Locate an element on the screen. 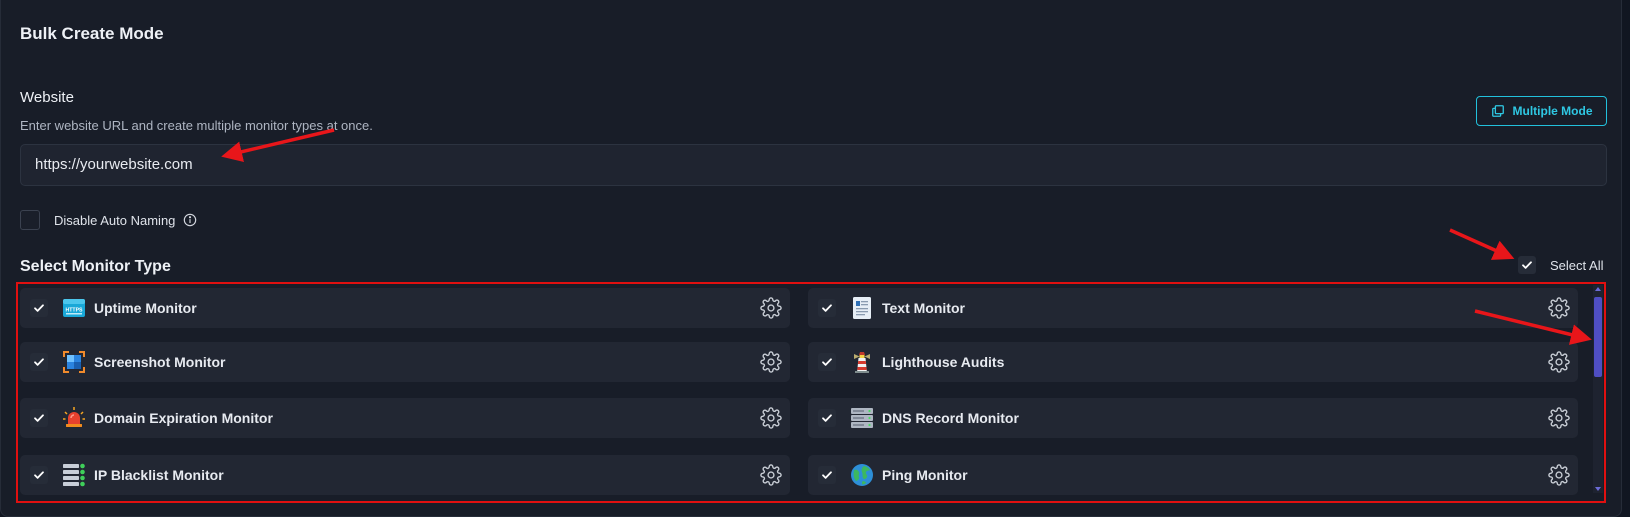 The height and width of the screenshot is (517, 1630). select-all-option: Select All is located at coordinates (1560, 265).